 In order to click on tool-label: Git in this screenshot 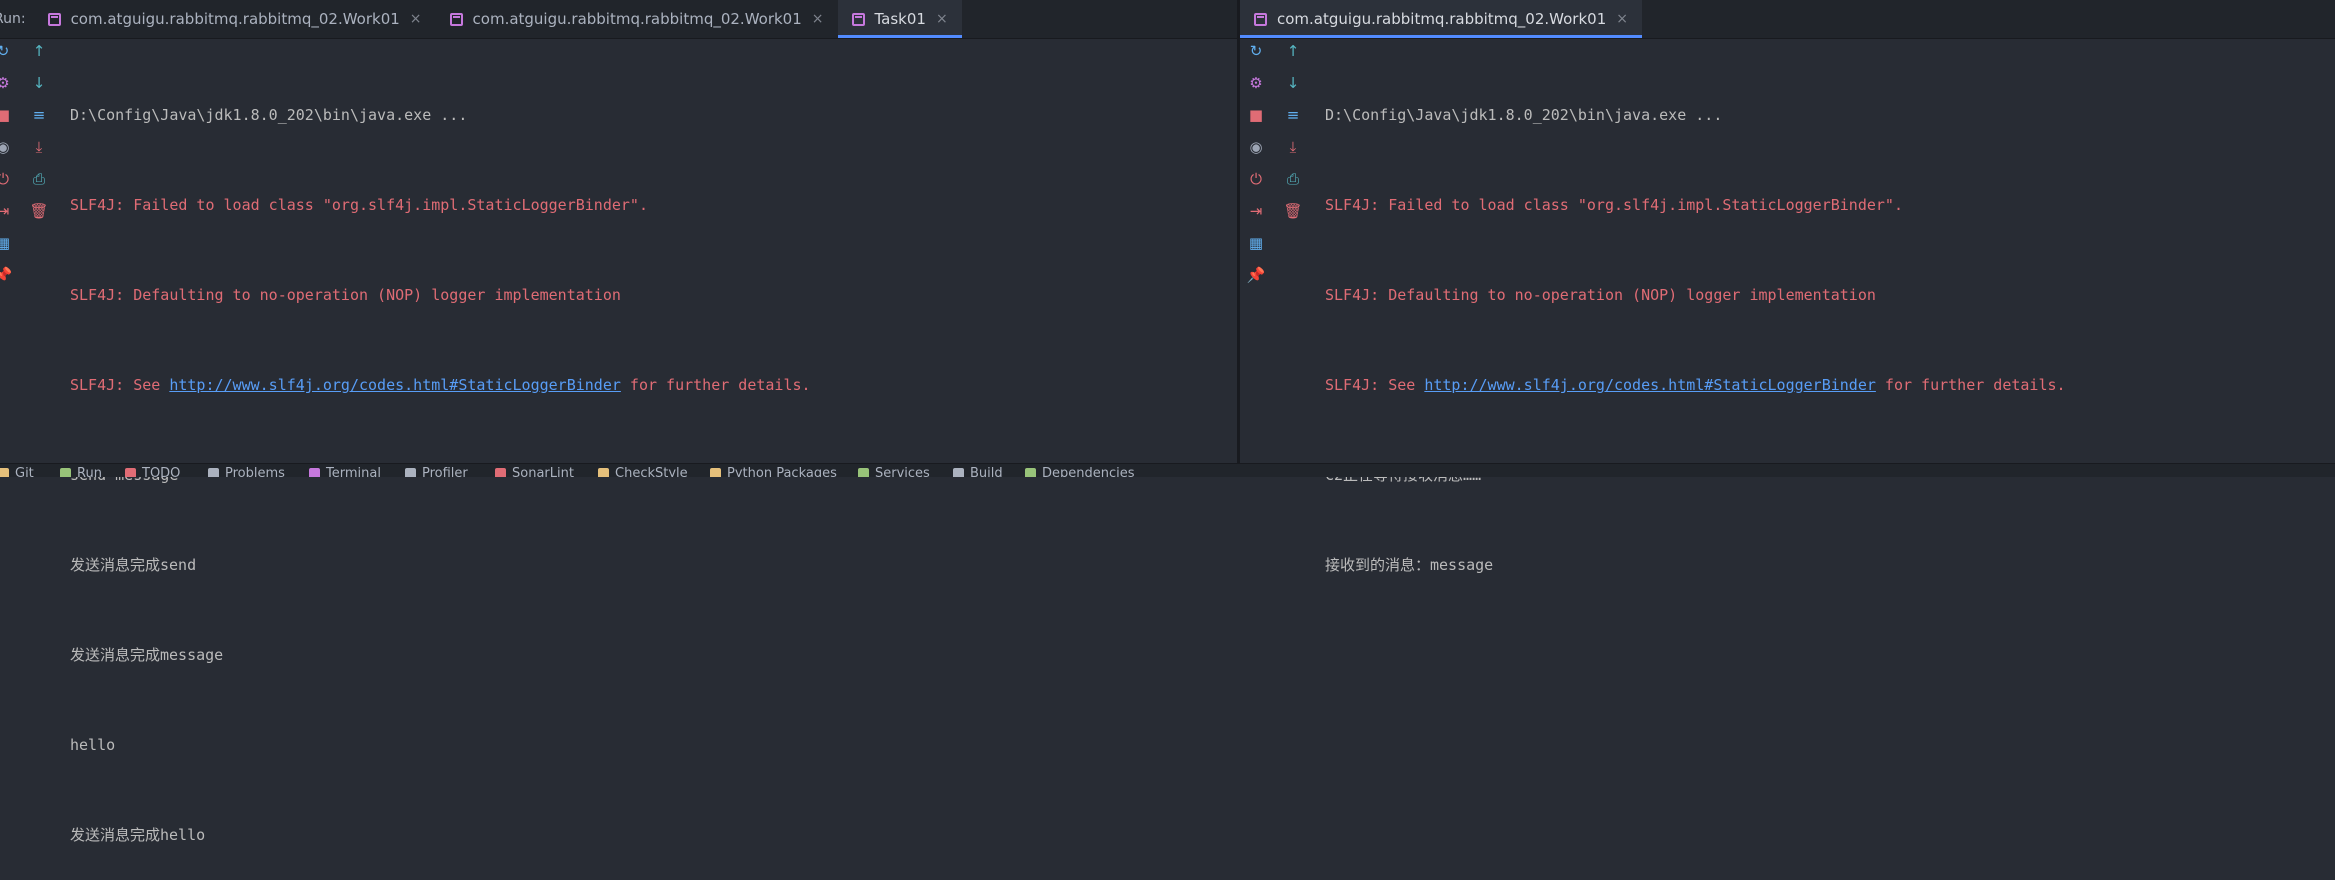, I will do `click(24, 471)`.